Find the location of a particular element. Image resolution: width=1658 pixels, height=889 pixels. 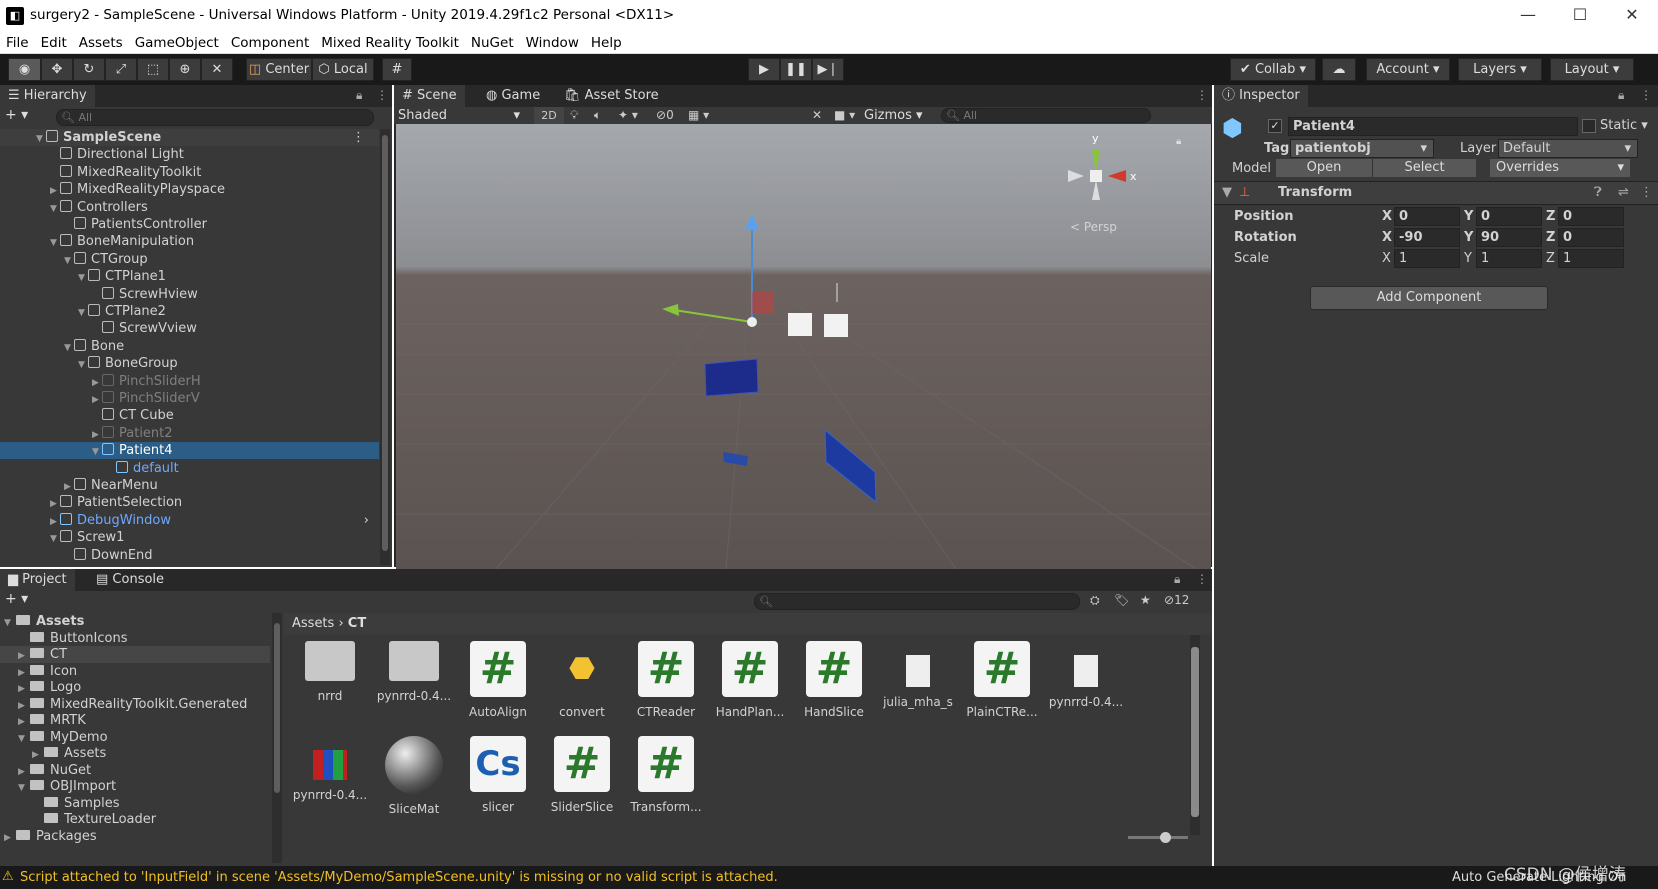

favorite-star-icon: ★ is located at coordinates (1145, 600).